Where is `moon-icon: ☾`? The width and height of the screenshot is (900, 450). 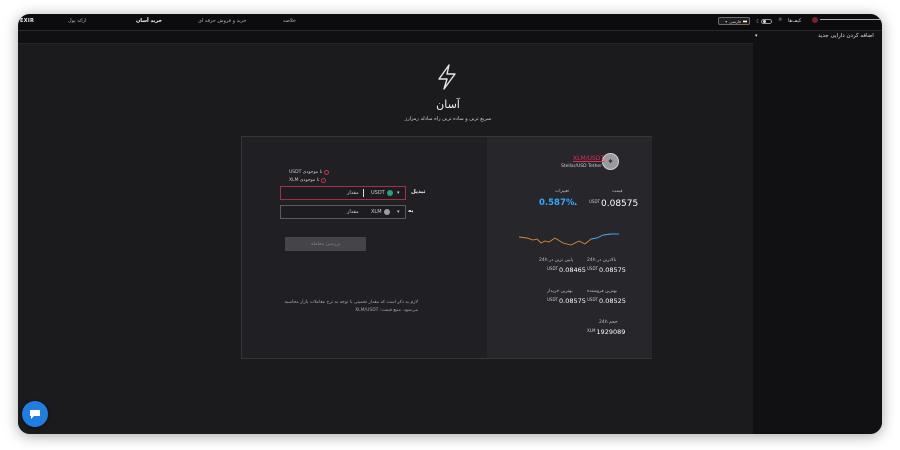 moon-icon: ☾ is located at coordinates (758, 21).